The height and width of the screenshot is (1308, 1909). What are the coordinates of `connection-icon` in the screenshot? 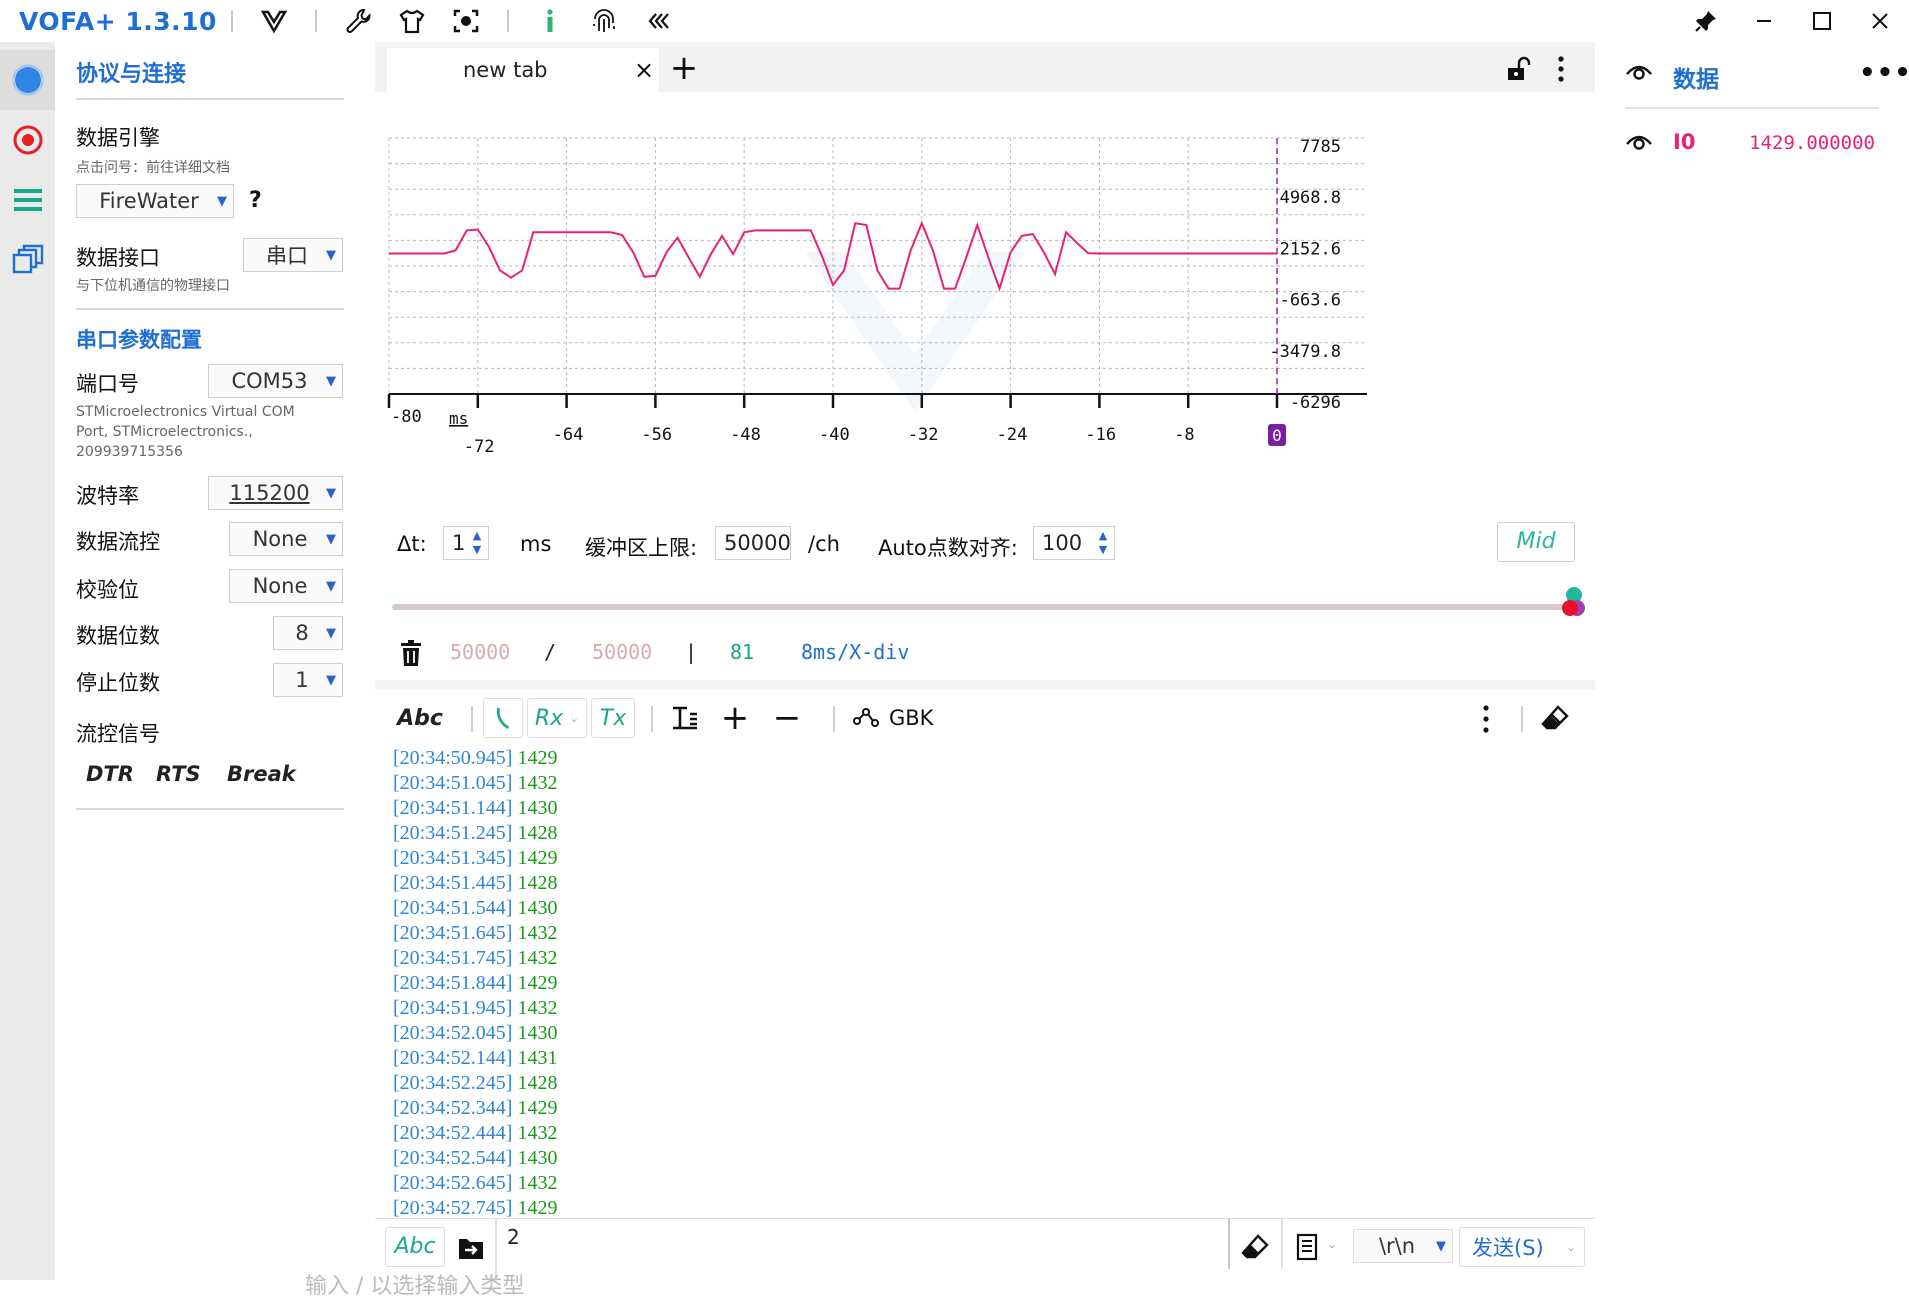 It's located at (27, 80).